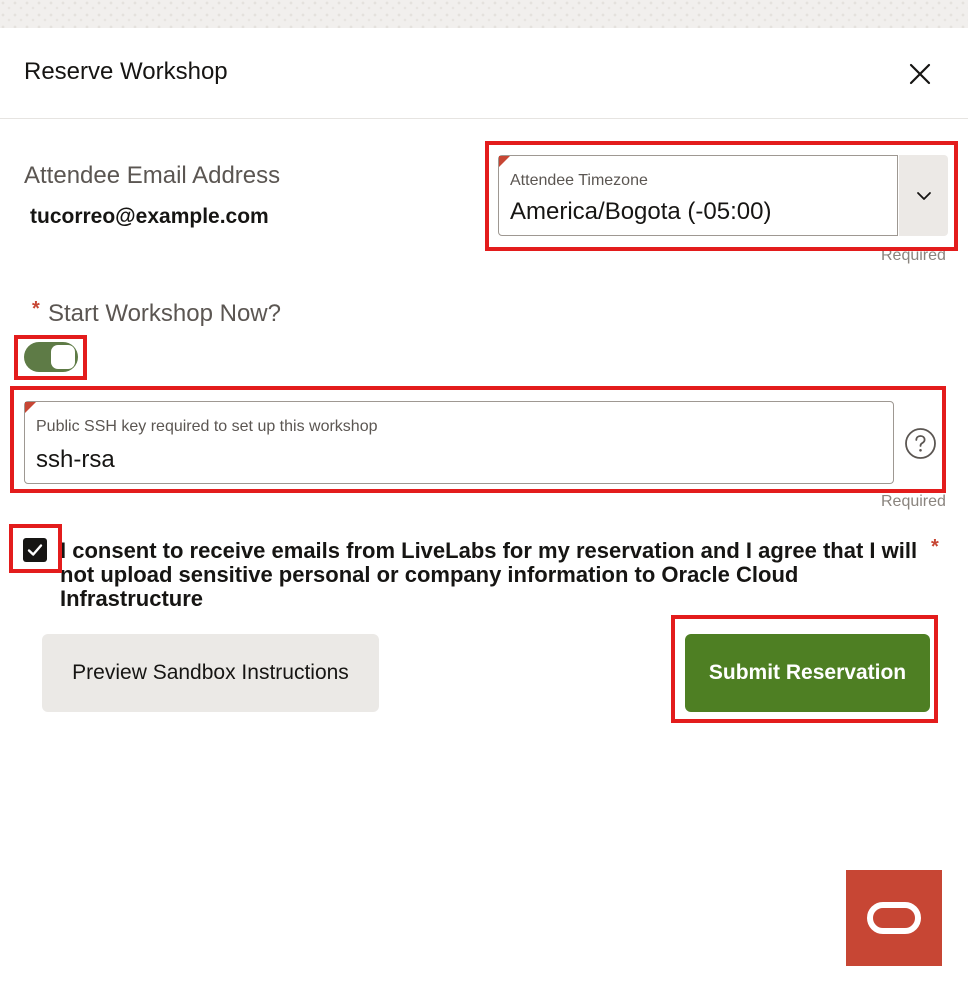 The height and width of the screenshot is (992, 968). I want to click on help-button, so click(920, 443).